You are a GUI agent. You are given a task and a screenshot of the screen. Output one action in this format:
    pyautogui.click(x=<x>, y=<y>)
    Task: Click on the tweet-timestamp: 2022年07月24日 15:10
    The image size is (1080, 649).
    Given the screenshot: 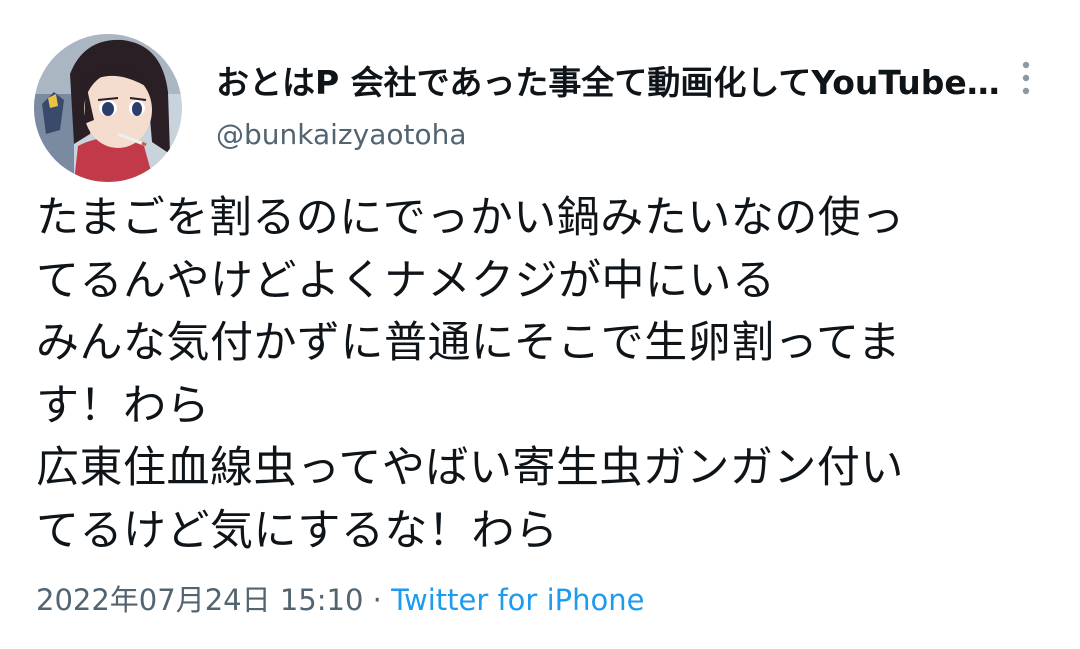 What is the action you would take?
    pyautogui.click(x=199, y=600)
    